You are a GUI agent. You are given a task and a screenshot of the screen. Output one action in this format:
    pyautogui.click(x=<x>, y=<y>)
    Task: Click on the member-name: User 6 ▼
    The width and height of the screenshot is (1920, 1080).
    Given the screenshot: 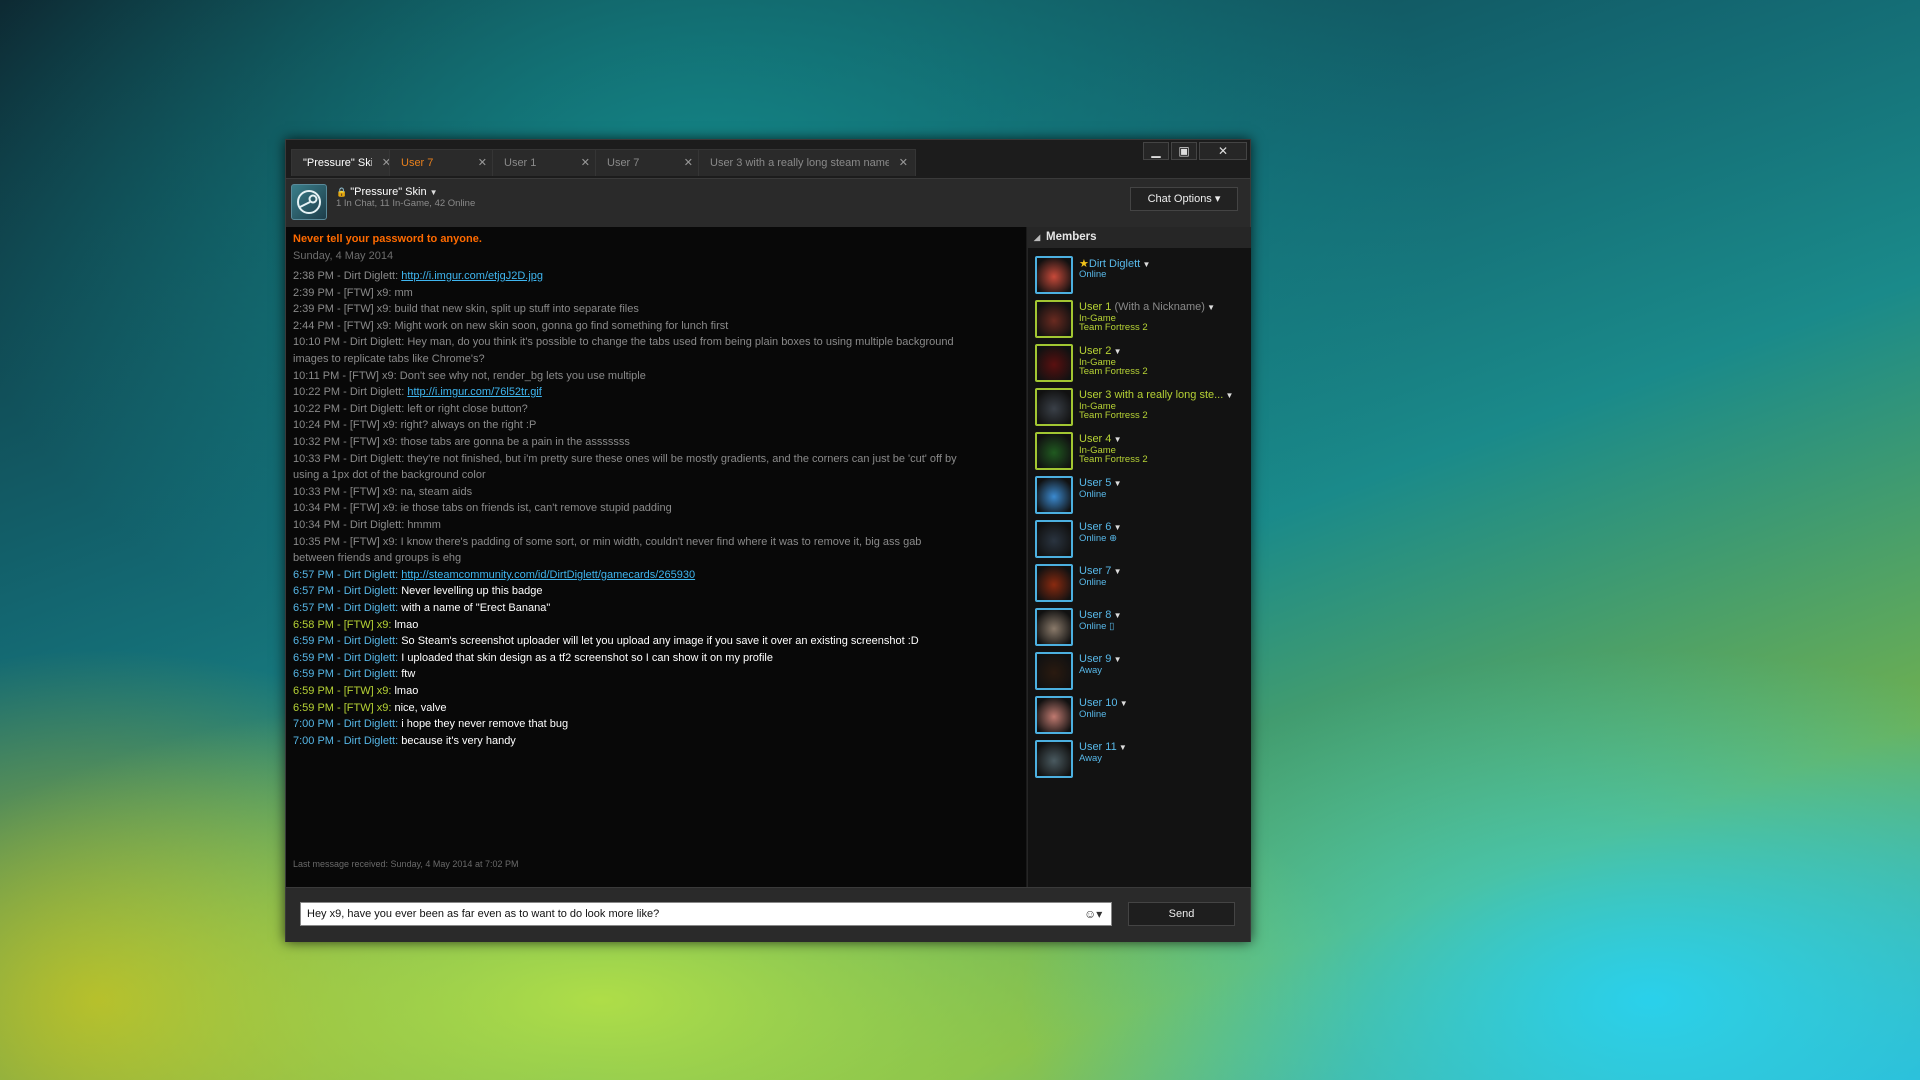 What is the action you would take?
    pyautogui.click(x=1100, y=527)
    